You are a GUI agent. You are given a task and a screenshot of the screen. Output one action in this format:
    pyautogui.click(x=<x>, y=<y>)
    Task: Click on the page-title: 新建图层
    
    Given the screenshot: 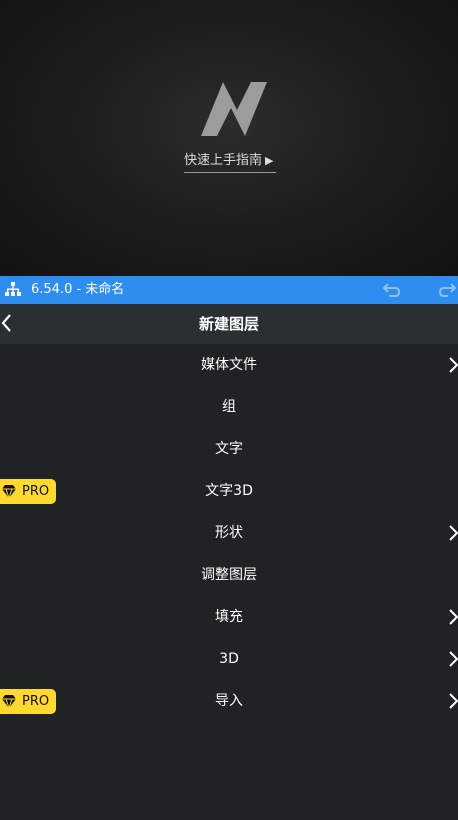 What is the action you would take?
    pyautogui.click(x=228, y=324)
    